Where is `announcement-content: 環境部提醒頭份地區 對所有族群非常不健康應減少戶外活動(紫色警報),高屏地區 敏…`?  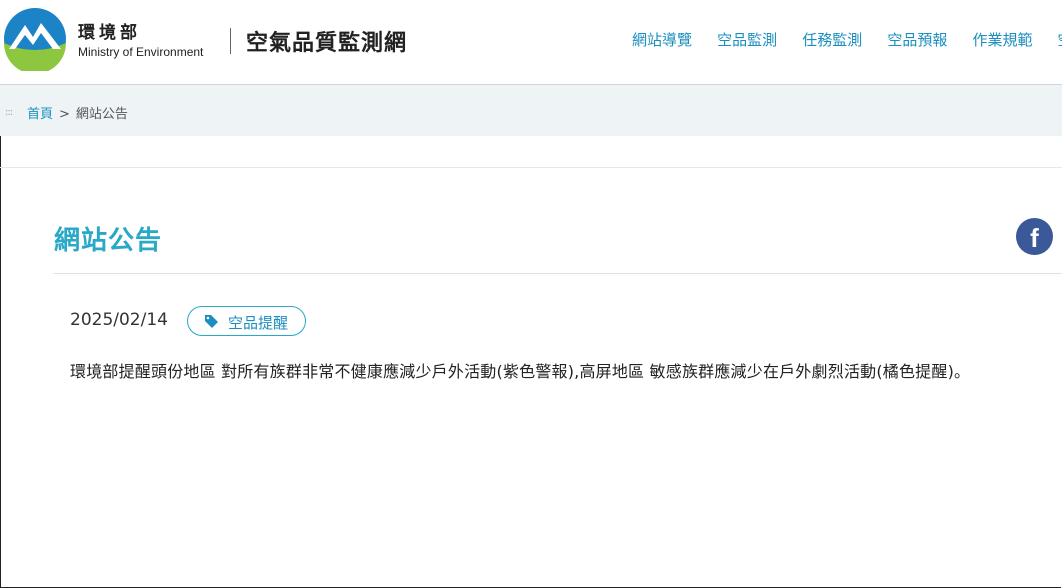 announcement-content: 環境部提醒頭份地區 對所有族群非常不健康應減少戶外活動(紫色警報),高屏地區 敏… is located at coordinates (520, 371).